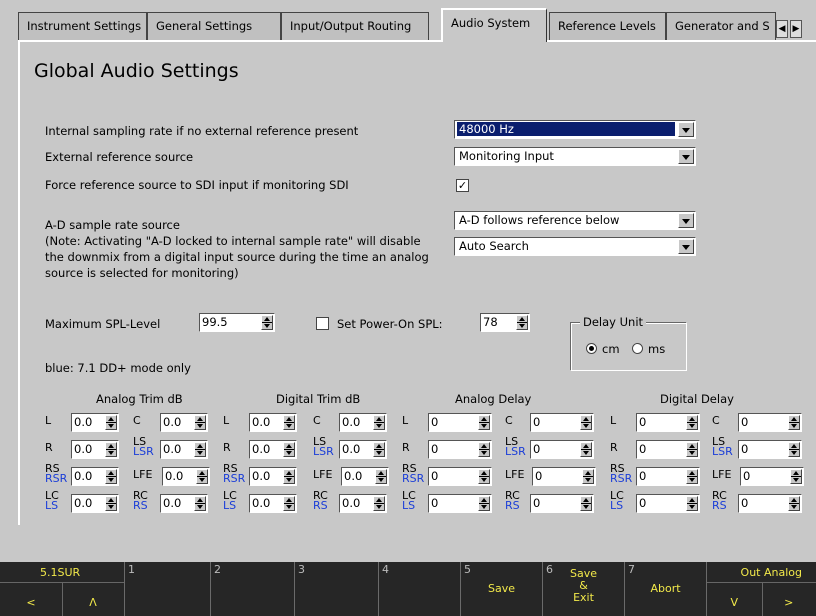 Image resolution: width=816 pixels, height=616 pixels. Describe the element at coordinates (734, 602) in the screenshot. I see `softkey-down-icon: V` at that location.